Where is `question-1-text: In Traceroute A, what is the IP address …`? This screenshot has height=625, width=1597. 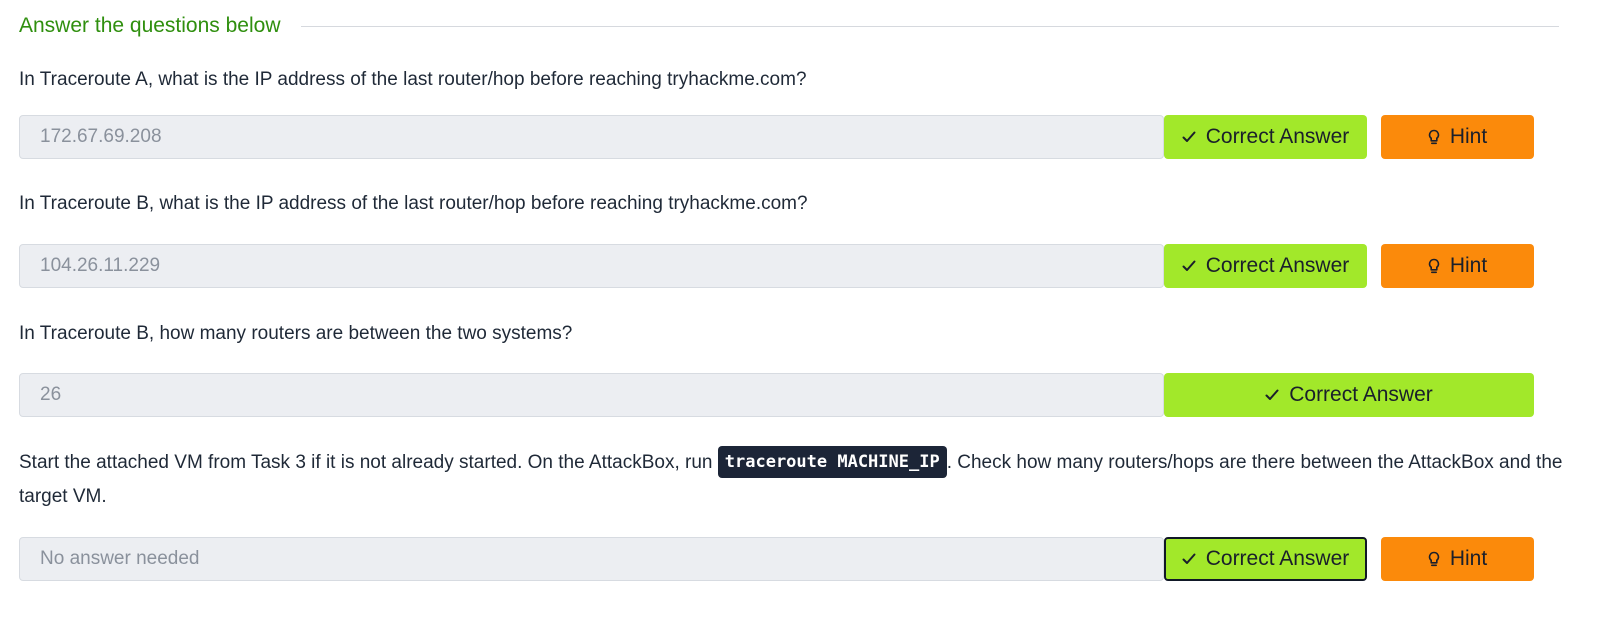 question-1-text: In Traceroute A, what is the IP address … is located at coordinates (413, 79).